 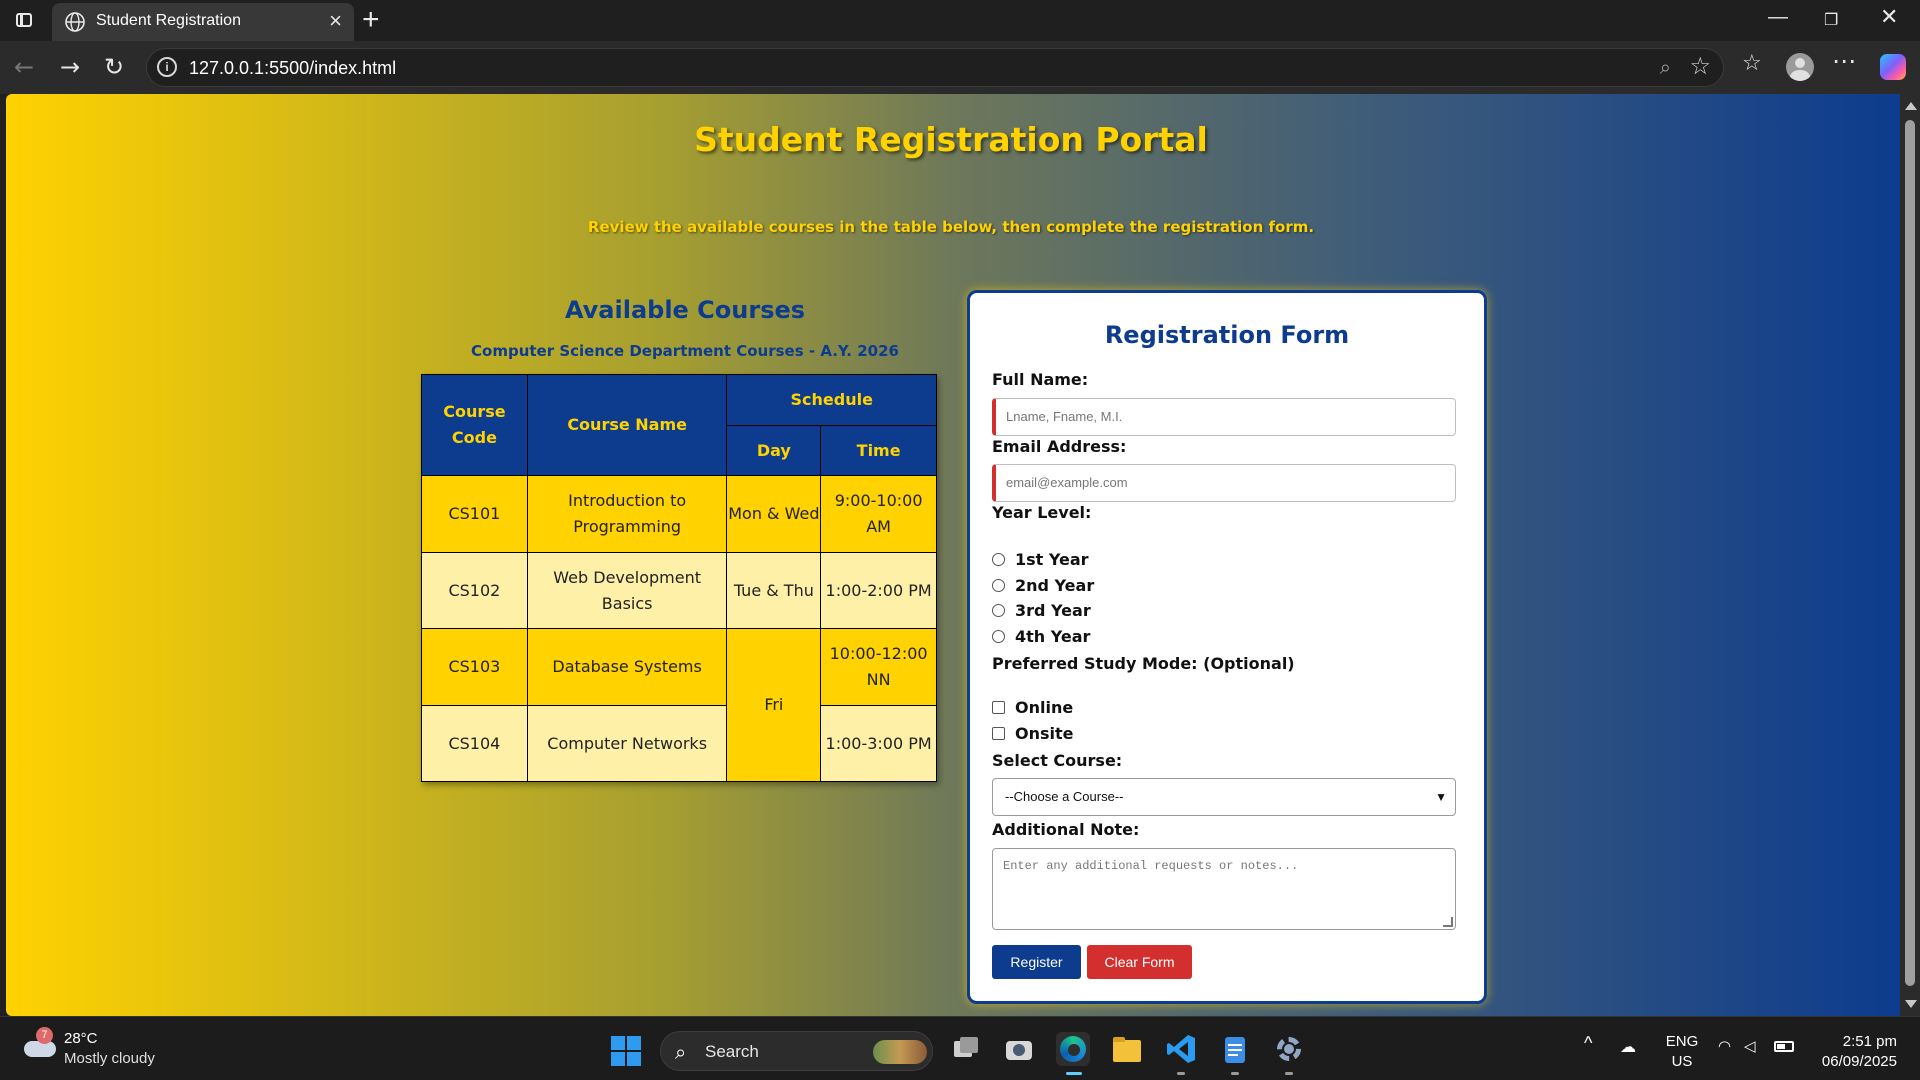 I want to click on new-tab-icon: +, so click(x=371, y=20).